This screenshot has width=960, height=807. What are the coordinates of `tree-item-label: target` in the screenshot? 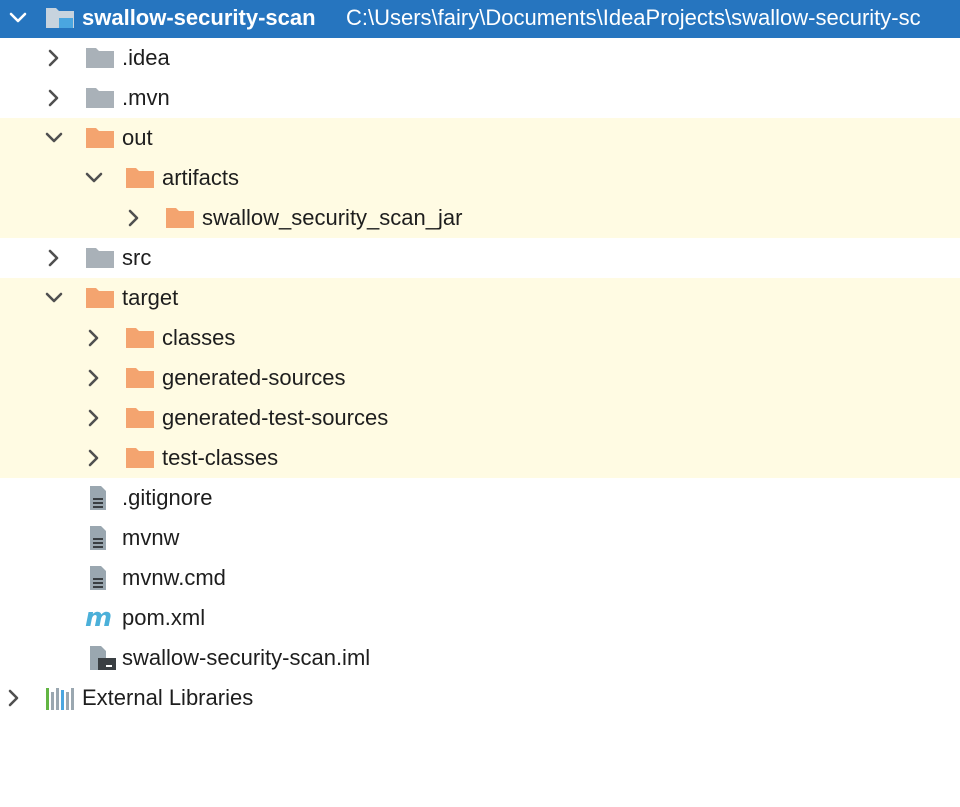 It's located at (150, 297).